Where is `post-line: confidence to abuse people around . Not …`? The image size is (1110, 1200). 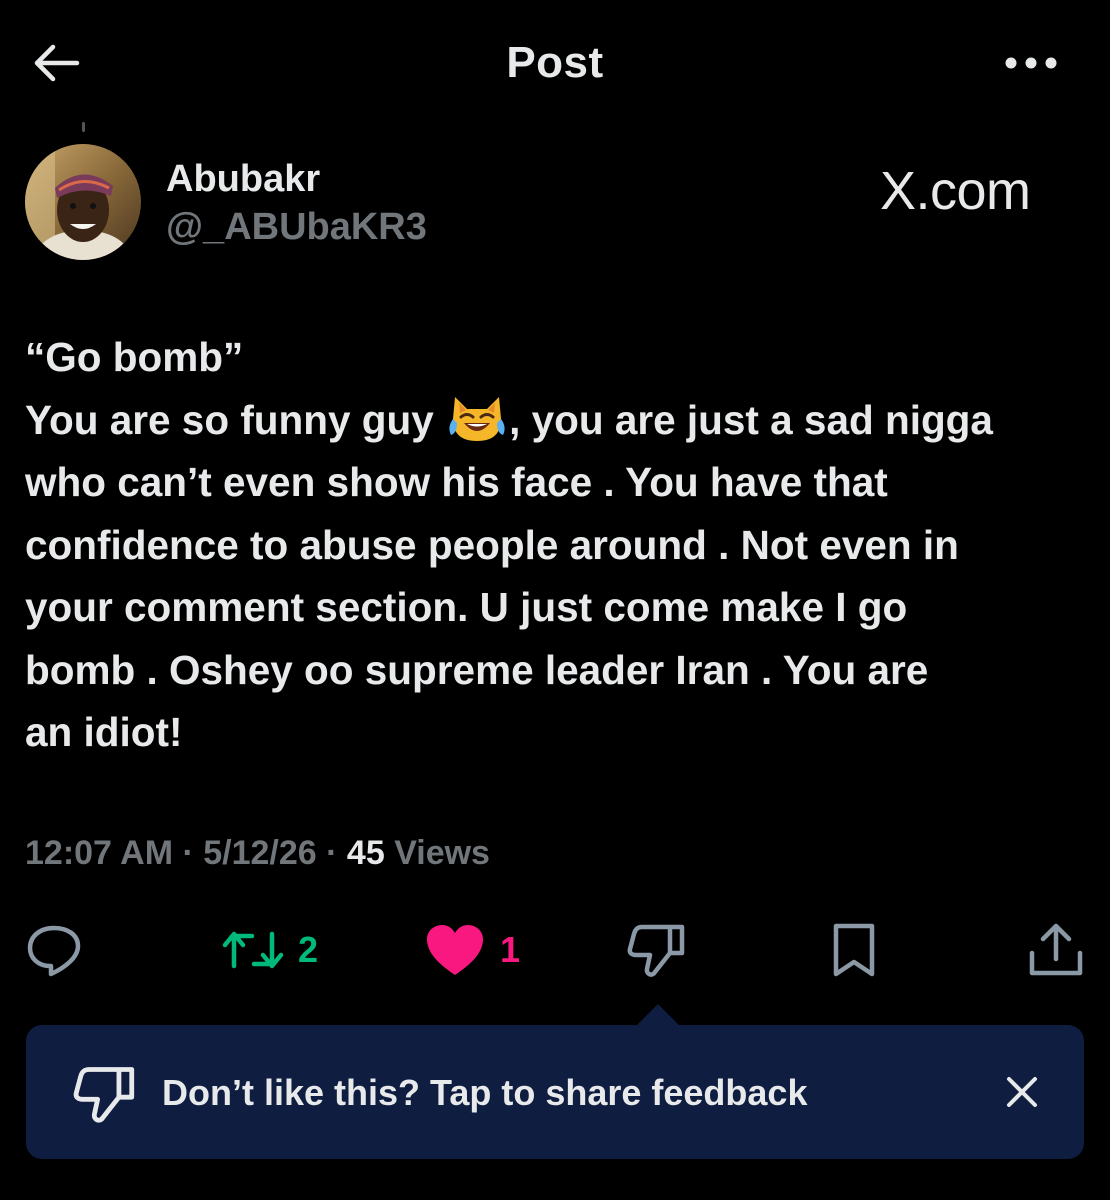 post-line: confidence to abuse people around . Not … is located at coordinates (492, 544).